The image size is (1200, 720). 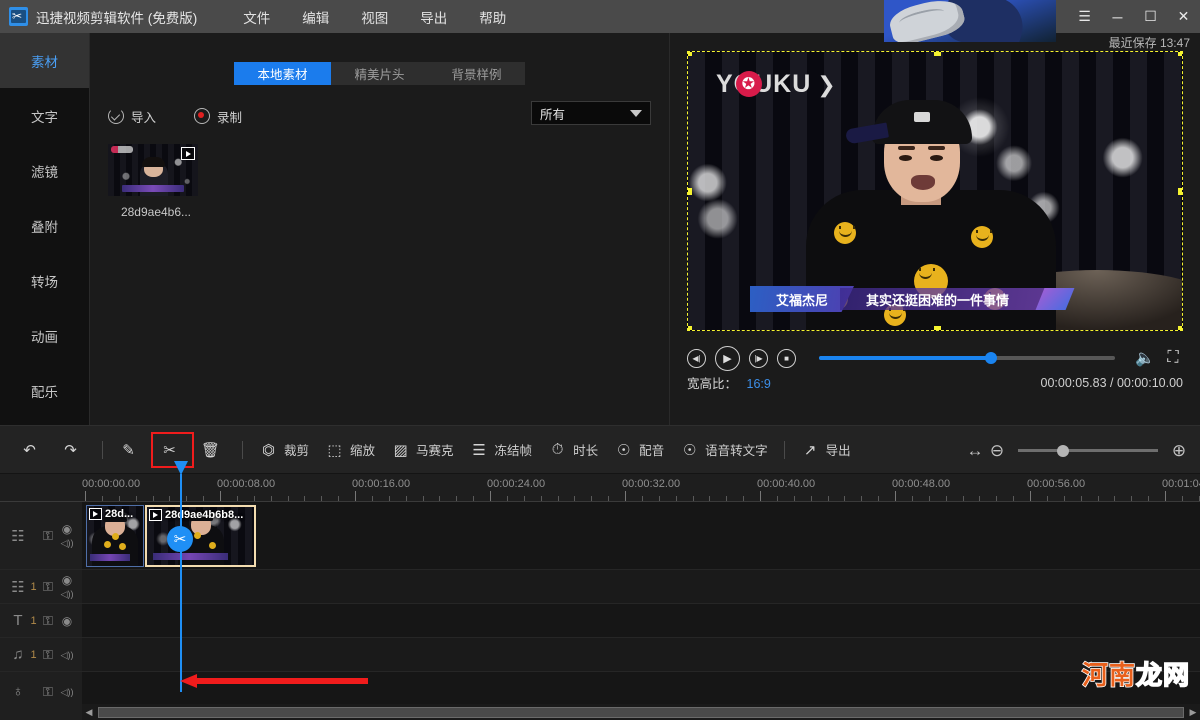 I want to click on next-frame-button: |▶, so click(x=758, y=358).